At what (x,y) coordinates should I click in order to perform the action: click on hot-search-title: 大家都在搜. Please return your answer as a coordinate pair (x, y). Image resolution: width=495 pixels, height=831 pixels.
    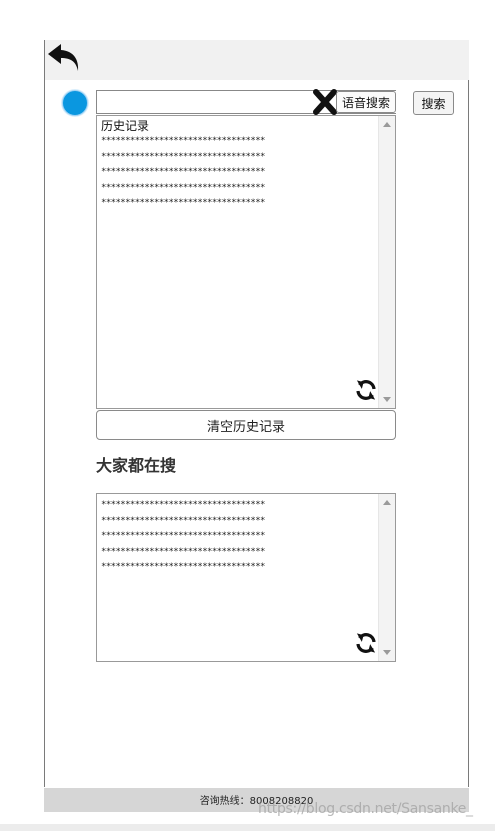
    Looking at the image, I should click on (136, 465).